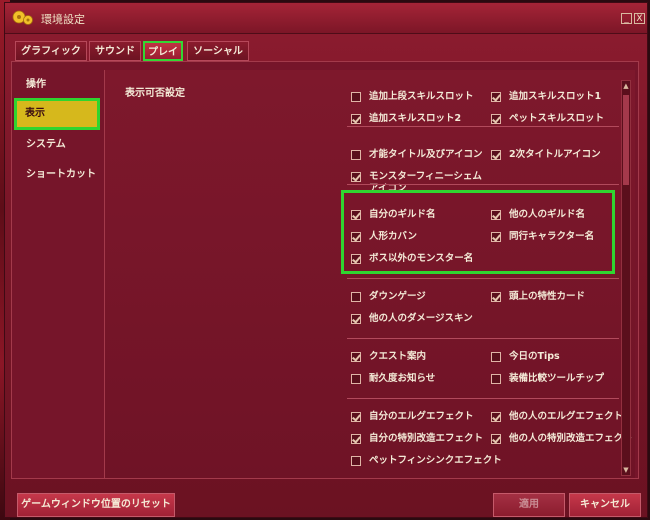 This screenshot has height=520, width=650. I want to click on option-label: ダウンゲージ, so click(397, 296).